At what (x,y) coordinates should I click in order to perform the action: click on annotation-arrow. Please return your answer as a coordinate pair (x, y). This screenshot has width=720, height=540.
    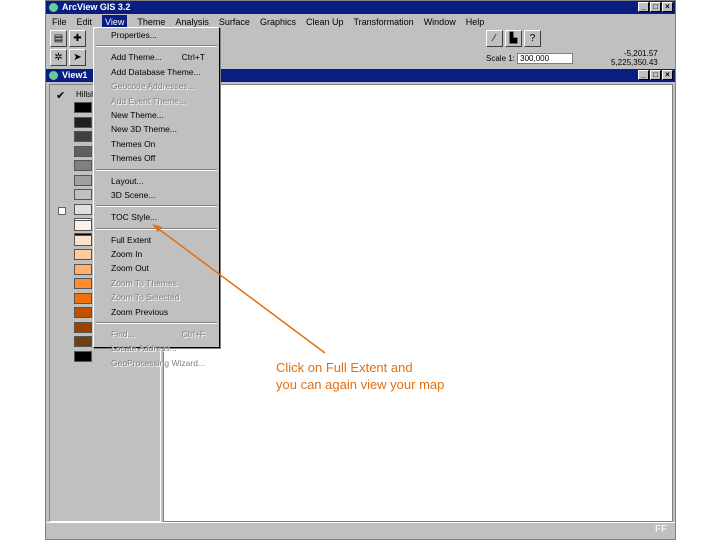
    Looking at the image, I should click on (239, 289).